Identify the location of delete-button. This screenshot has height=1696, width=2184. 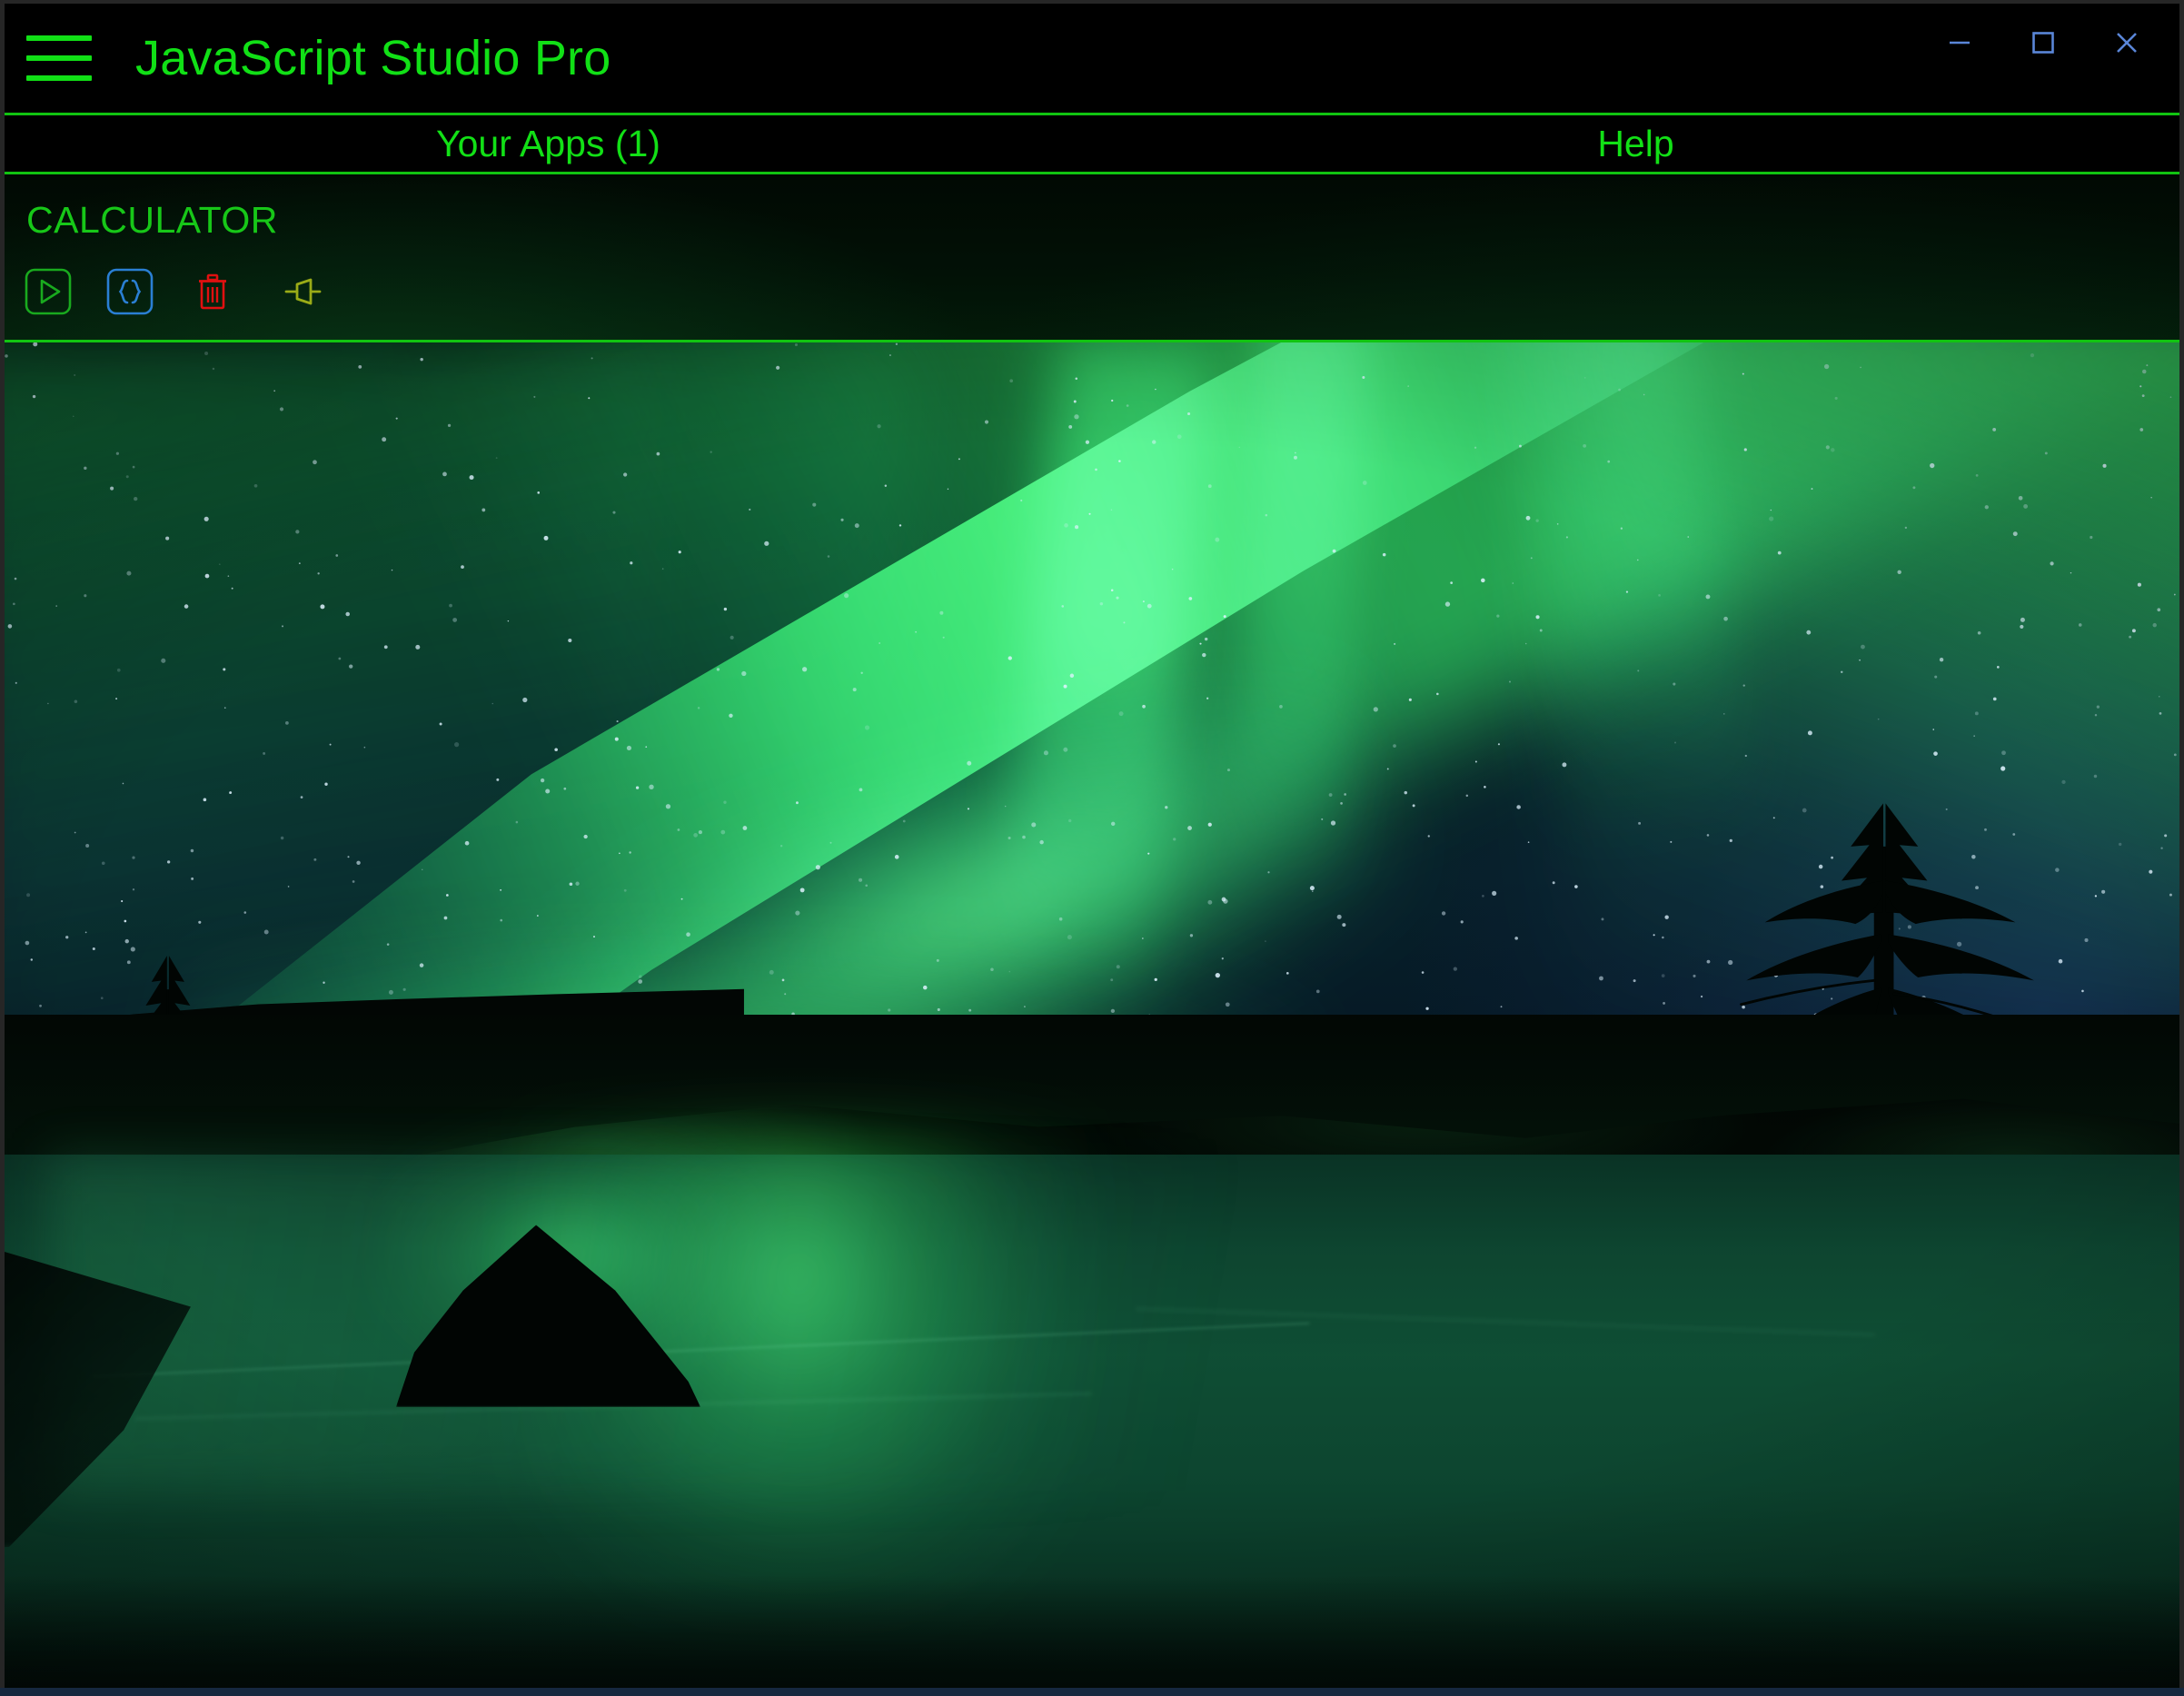
(212, 291).